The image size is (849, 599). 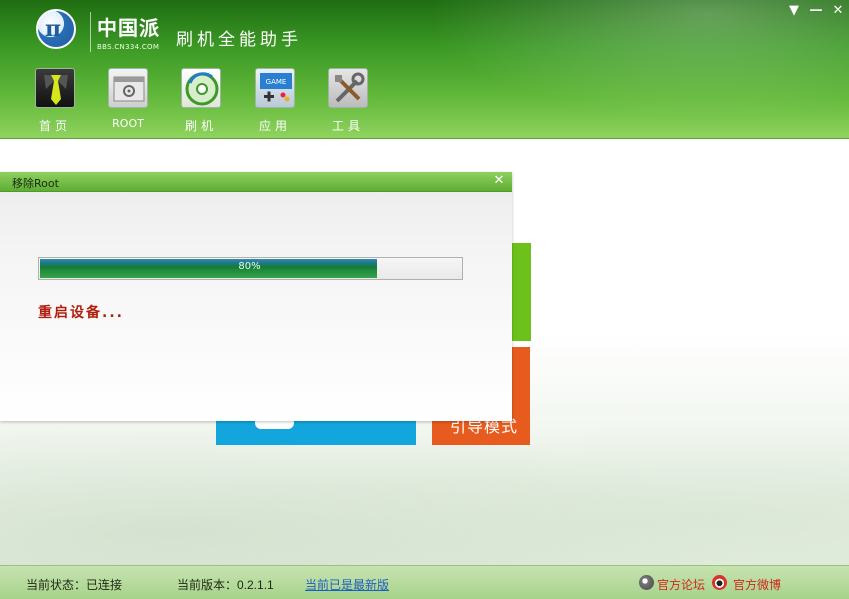 I want to click on progress-label: 80%, so click(x=249, y=266).